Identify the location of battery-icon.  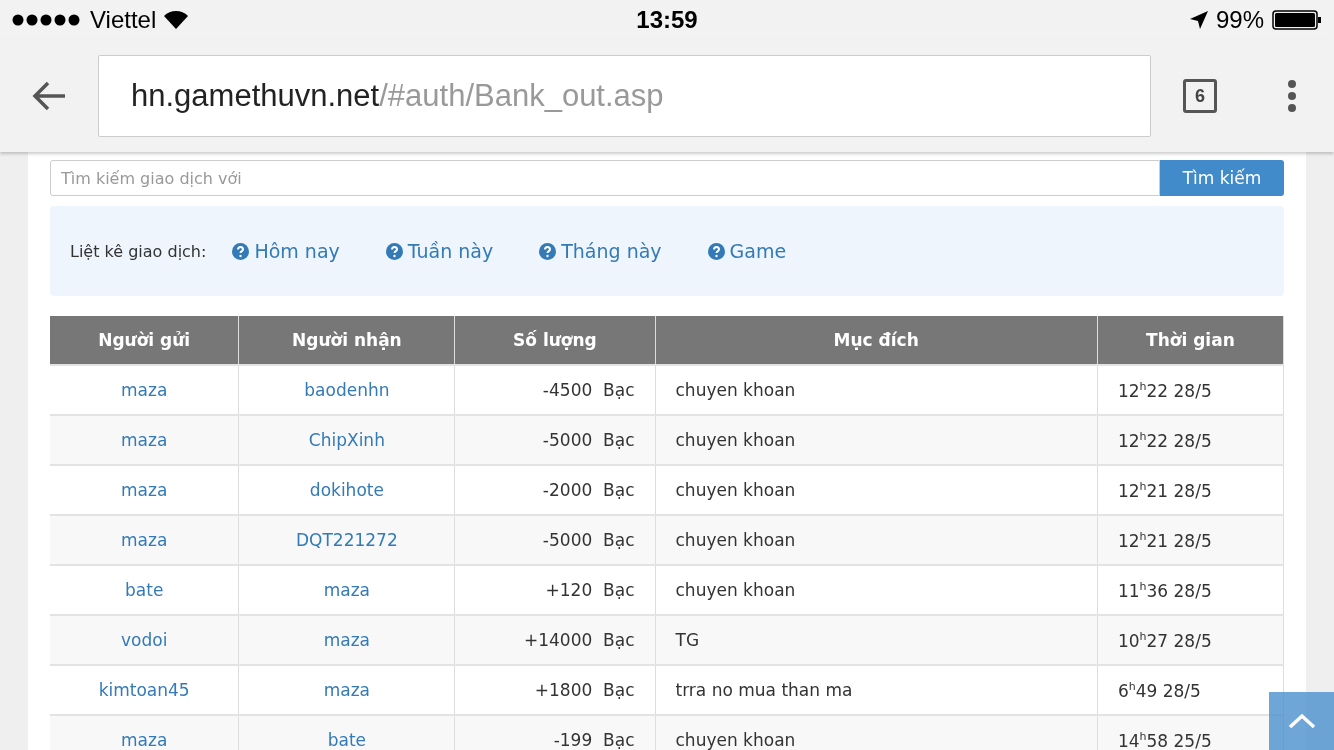
(1297, 20).